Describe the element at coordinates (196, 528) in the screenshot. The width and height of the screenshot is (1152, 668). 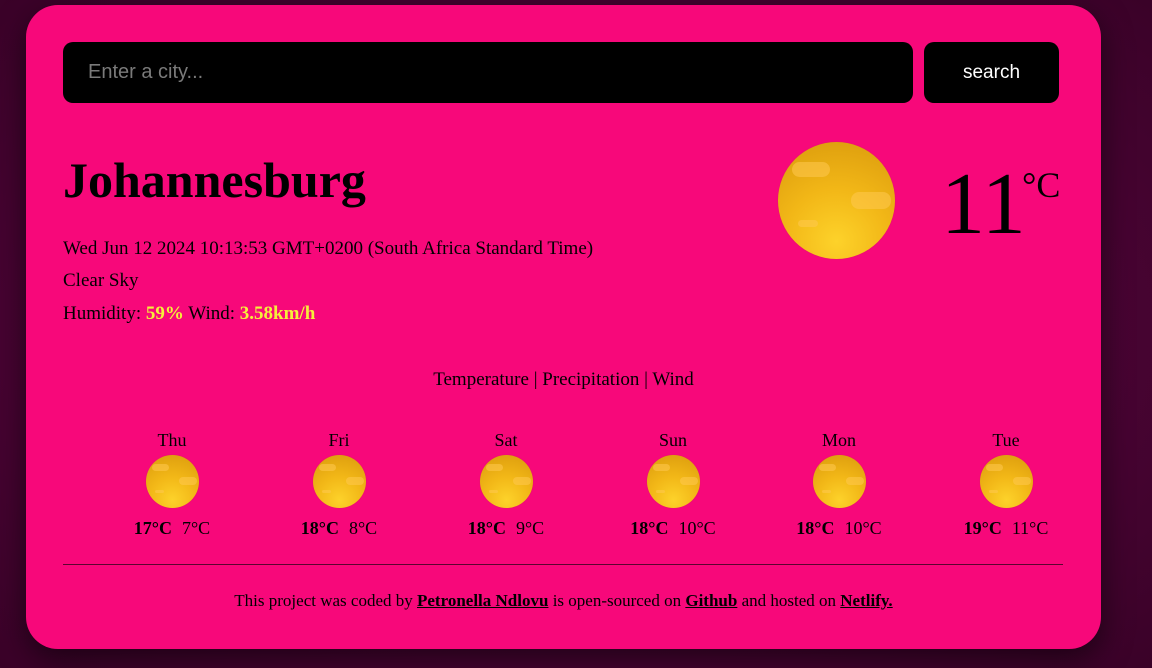
I see `forecast-min-temp: 7°C` at that location.